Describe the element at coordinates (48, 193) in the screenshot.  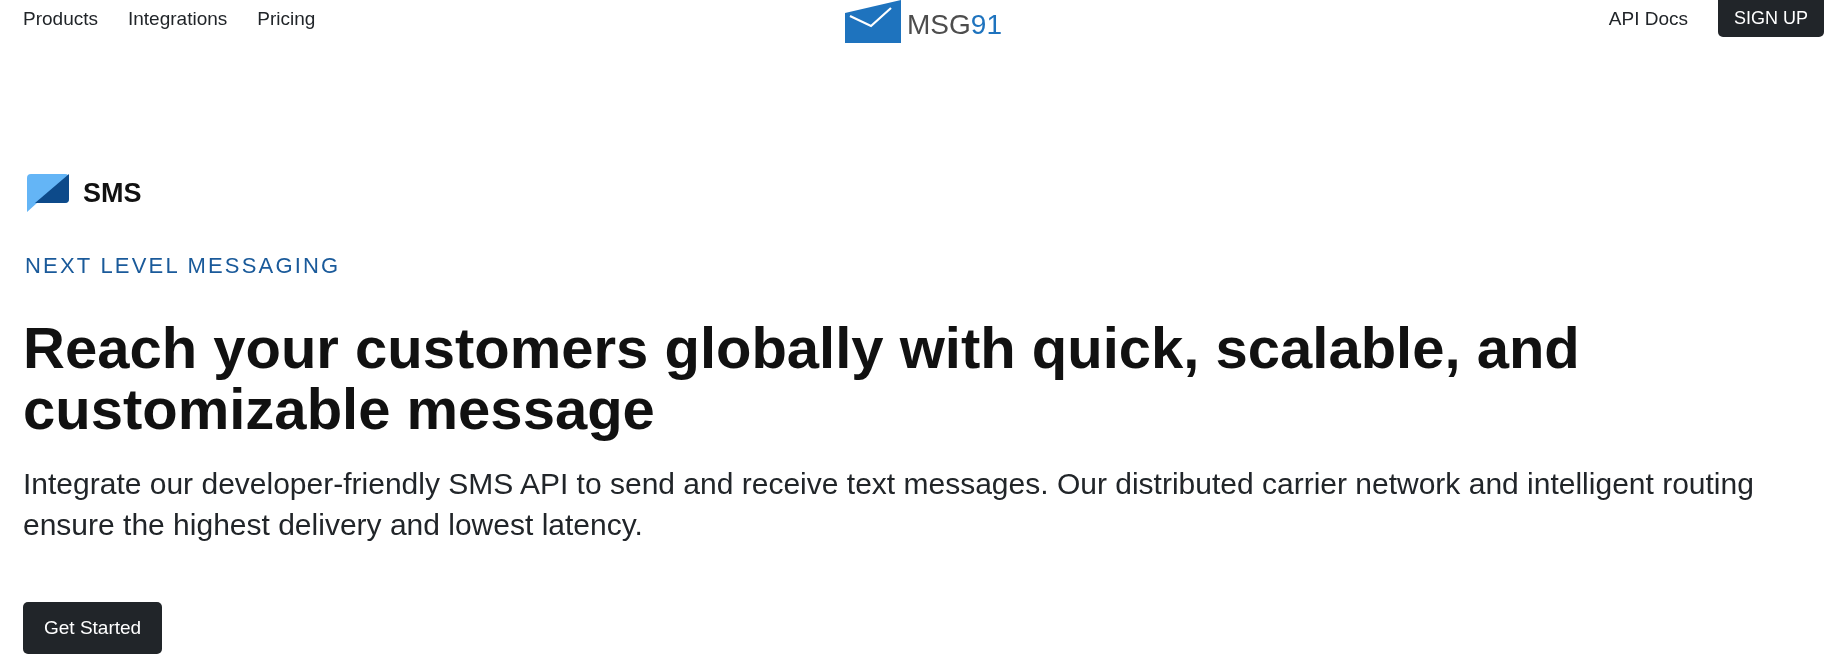
I see `speech-bubble-icon` at that location.